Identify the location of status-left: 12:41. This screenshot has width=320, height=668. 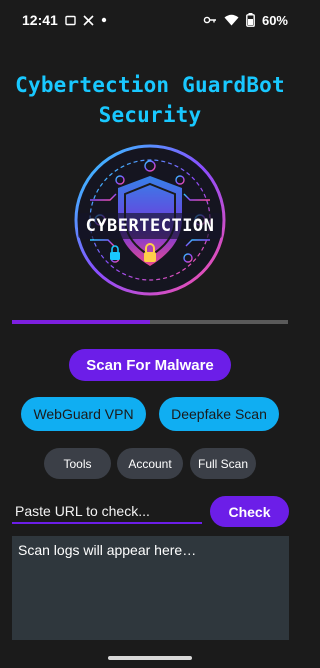
(64, 20).